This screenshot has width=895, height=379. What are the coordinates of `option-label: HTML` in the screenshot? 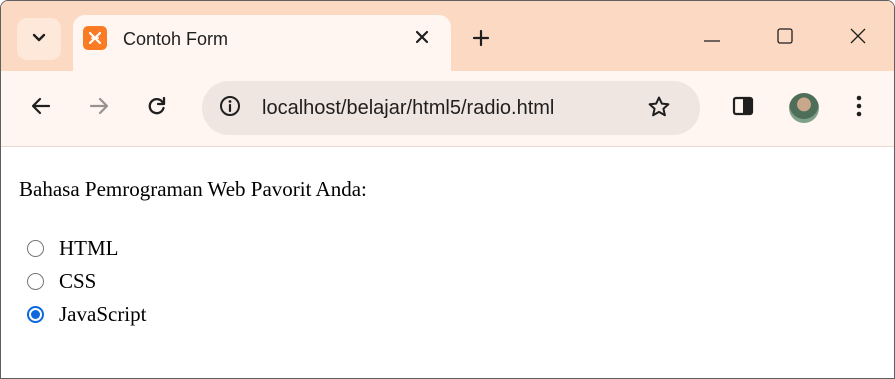 It's located at (89, 248).